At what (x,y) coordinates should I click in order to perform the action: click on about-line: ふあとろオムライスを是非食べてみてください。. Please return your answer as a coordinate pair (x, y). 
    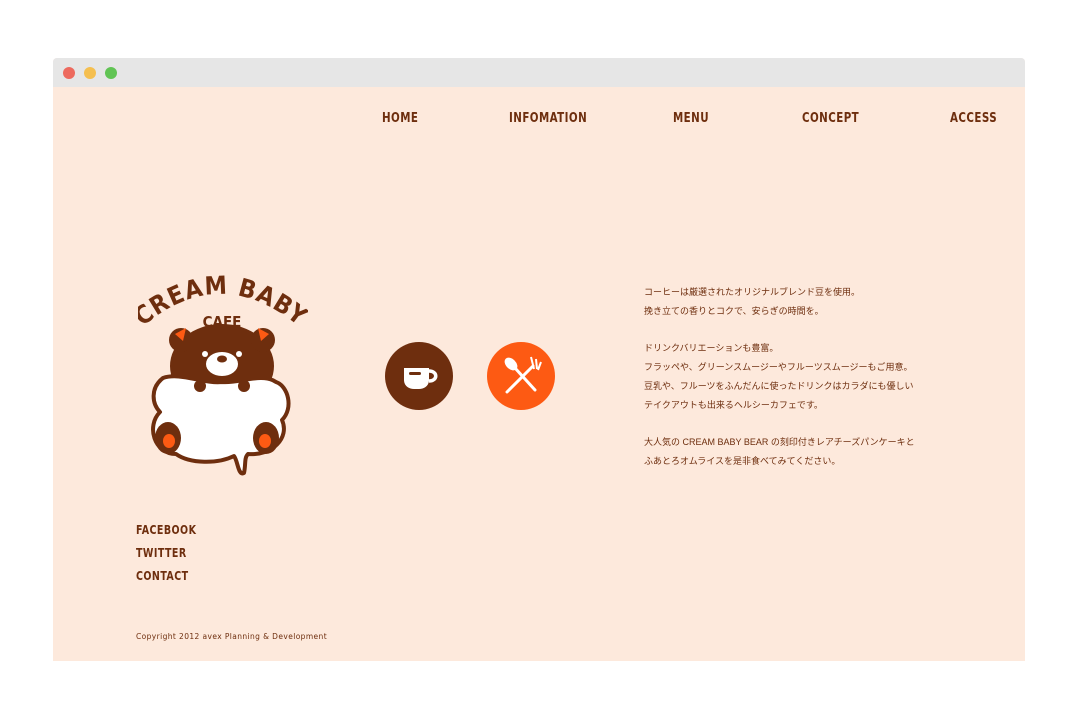
    Looking at the image, I should click on (742, 461).